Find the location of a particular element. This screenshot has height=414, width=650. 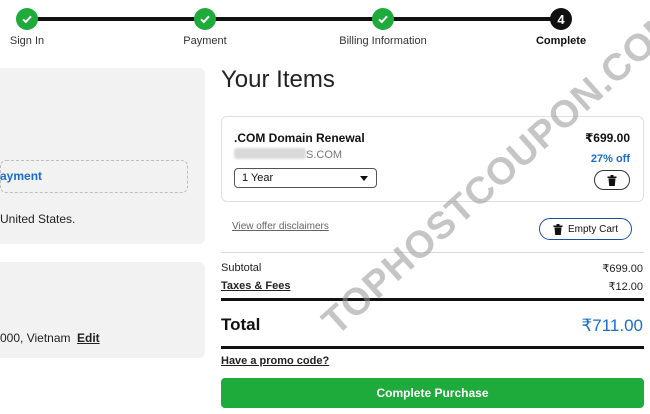

country-text: United States. is located at coordinates (38, 219).